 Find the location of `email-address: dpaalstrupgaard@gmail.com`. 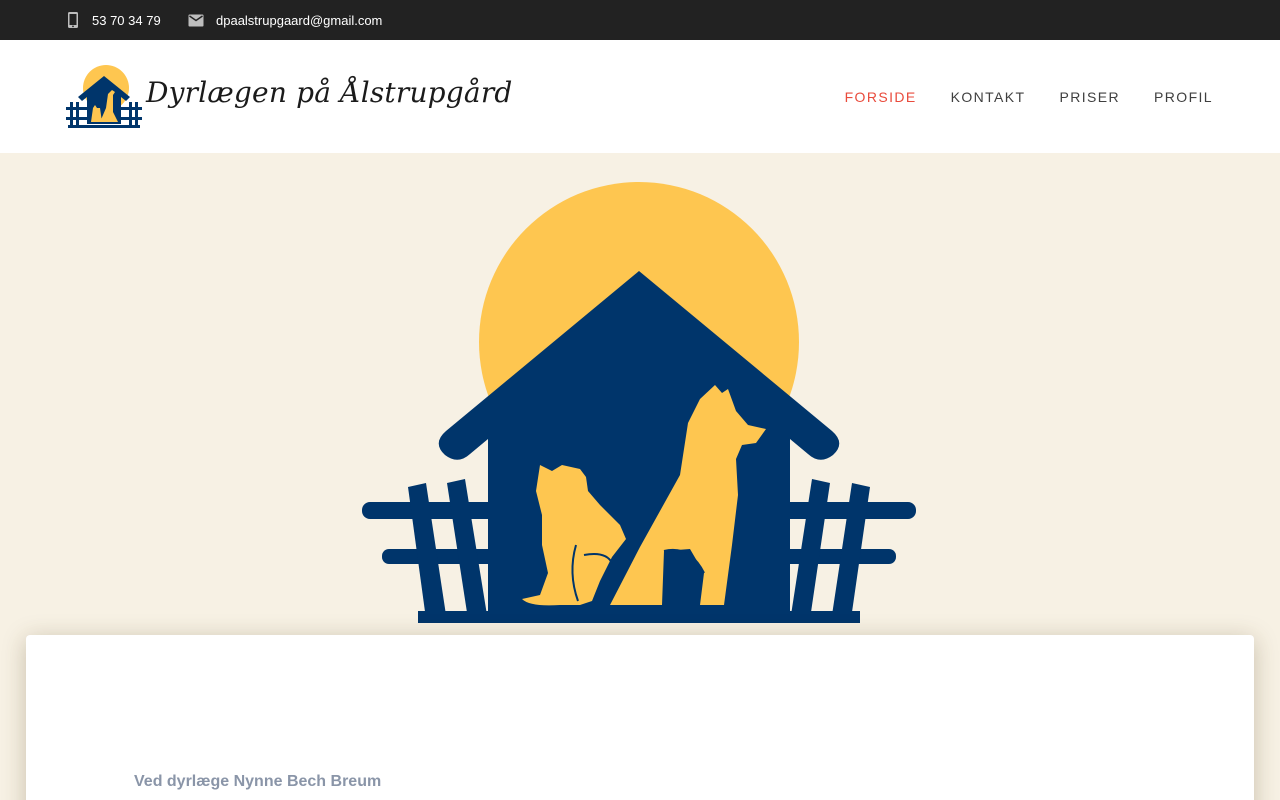

email-address: dpaalstrupgaard@gmail.com is located at coordinates (299, 20).